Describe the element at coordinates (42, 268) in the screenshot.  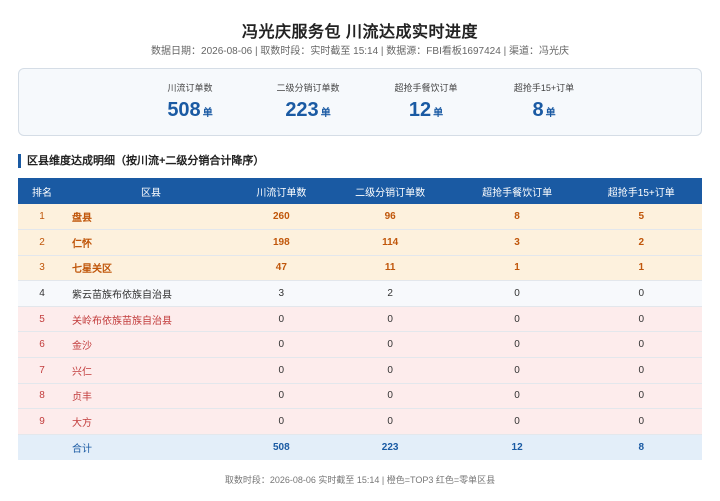
I see `rank-cell: 3` at that location.